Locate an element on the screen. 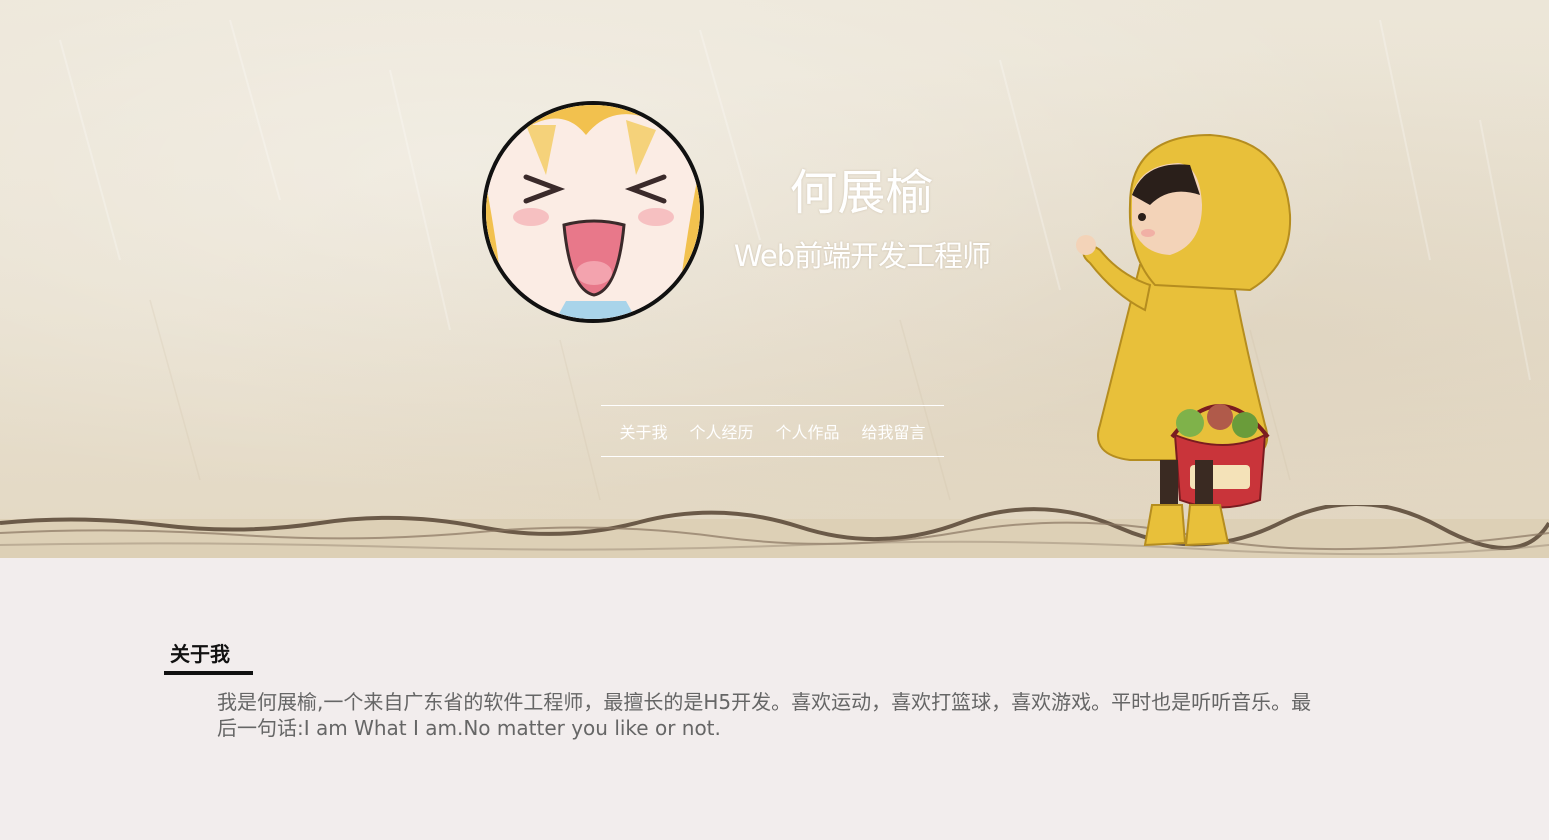 Image resolution: width=1549 pixels, height=840 pixels. main-nav: 关于我 个人经历 个人作品 给我留言 is located at coordinates (772, 431).